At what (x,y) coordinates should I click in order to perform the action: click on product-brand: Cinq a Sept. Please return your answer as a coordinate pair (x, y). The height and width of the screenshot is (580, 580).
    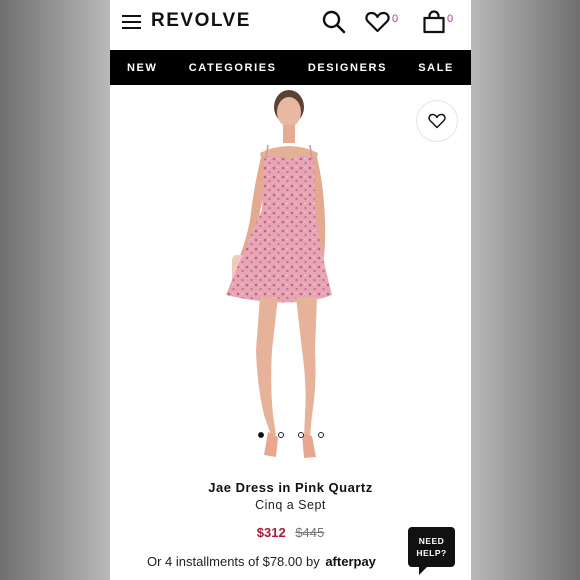
    Looking at the image, I should click on (290, 505).